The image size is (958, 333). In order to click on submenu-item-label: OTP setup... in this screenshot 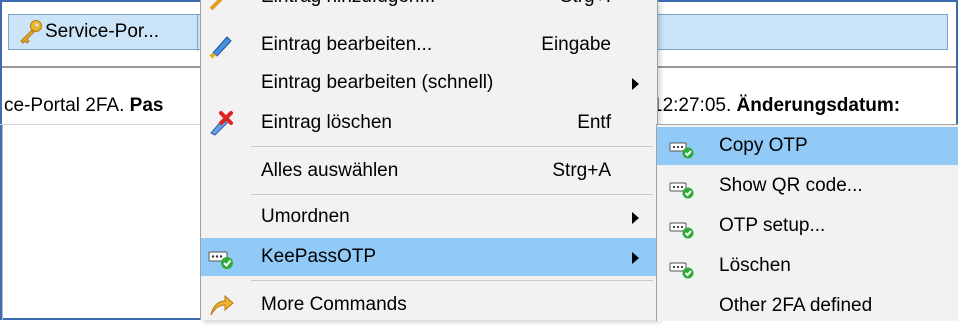, I will do `click(772, 225)`.